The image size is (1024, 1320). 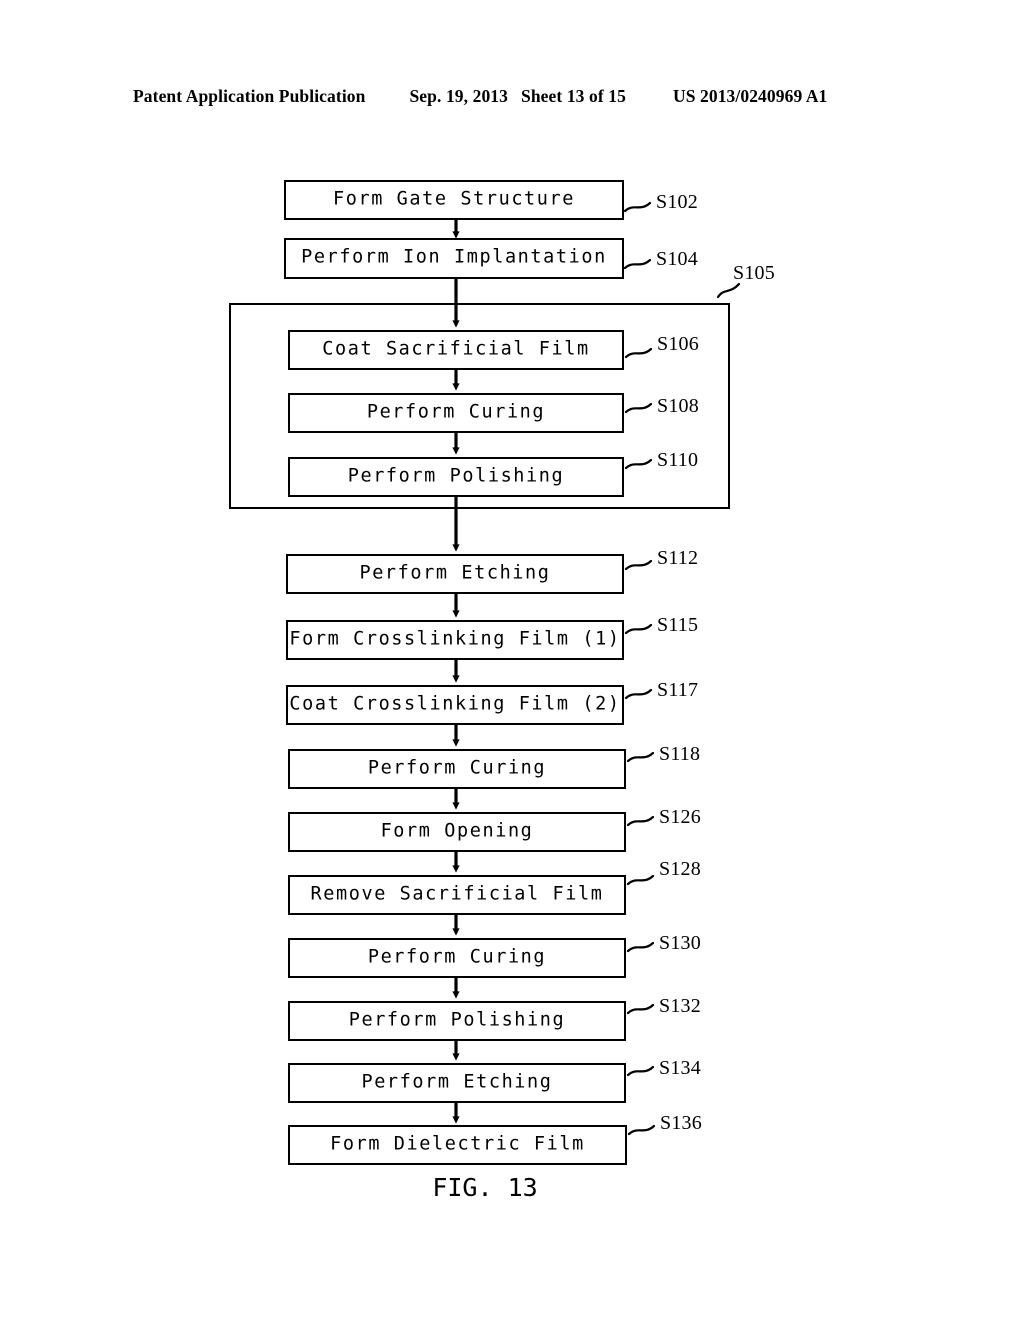 I want to click on step-label-s134: Perform Etching, so click(x=457, y=1082).